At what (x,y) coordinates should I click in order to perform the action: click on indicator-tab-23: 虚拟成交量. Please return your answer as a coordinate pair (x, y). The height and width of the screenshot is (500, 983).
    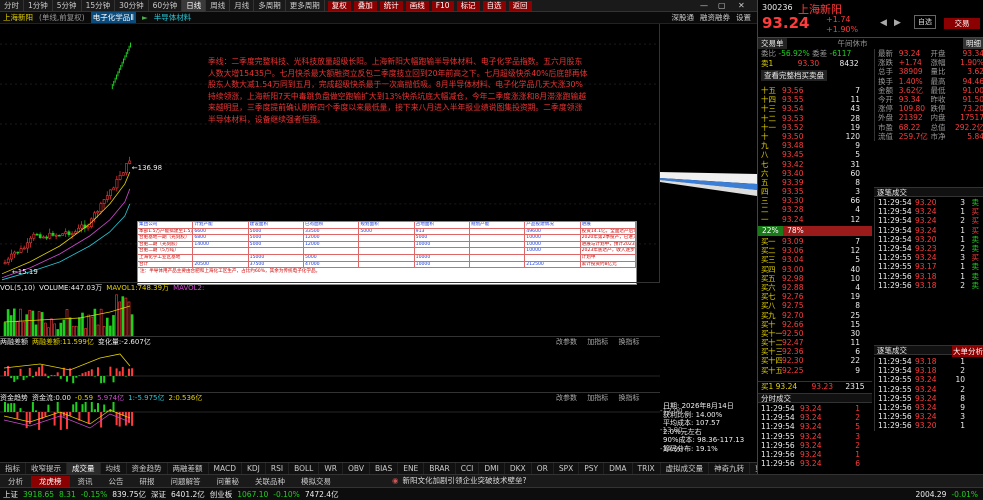
    Looking at the image, I should click on (685, 468).